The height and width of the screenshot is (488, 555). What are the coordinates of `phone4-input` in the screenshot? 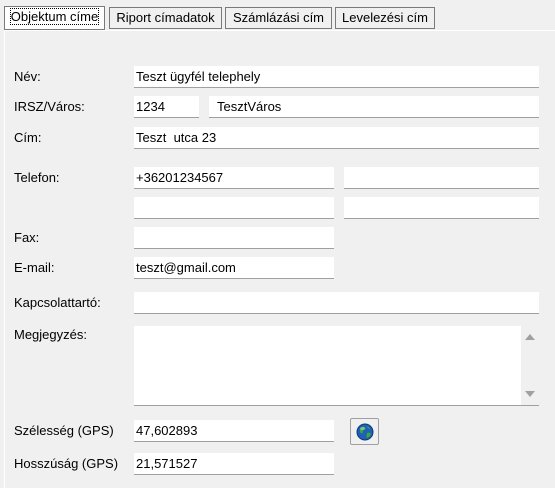 It's located at (441, 208).